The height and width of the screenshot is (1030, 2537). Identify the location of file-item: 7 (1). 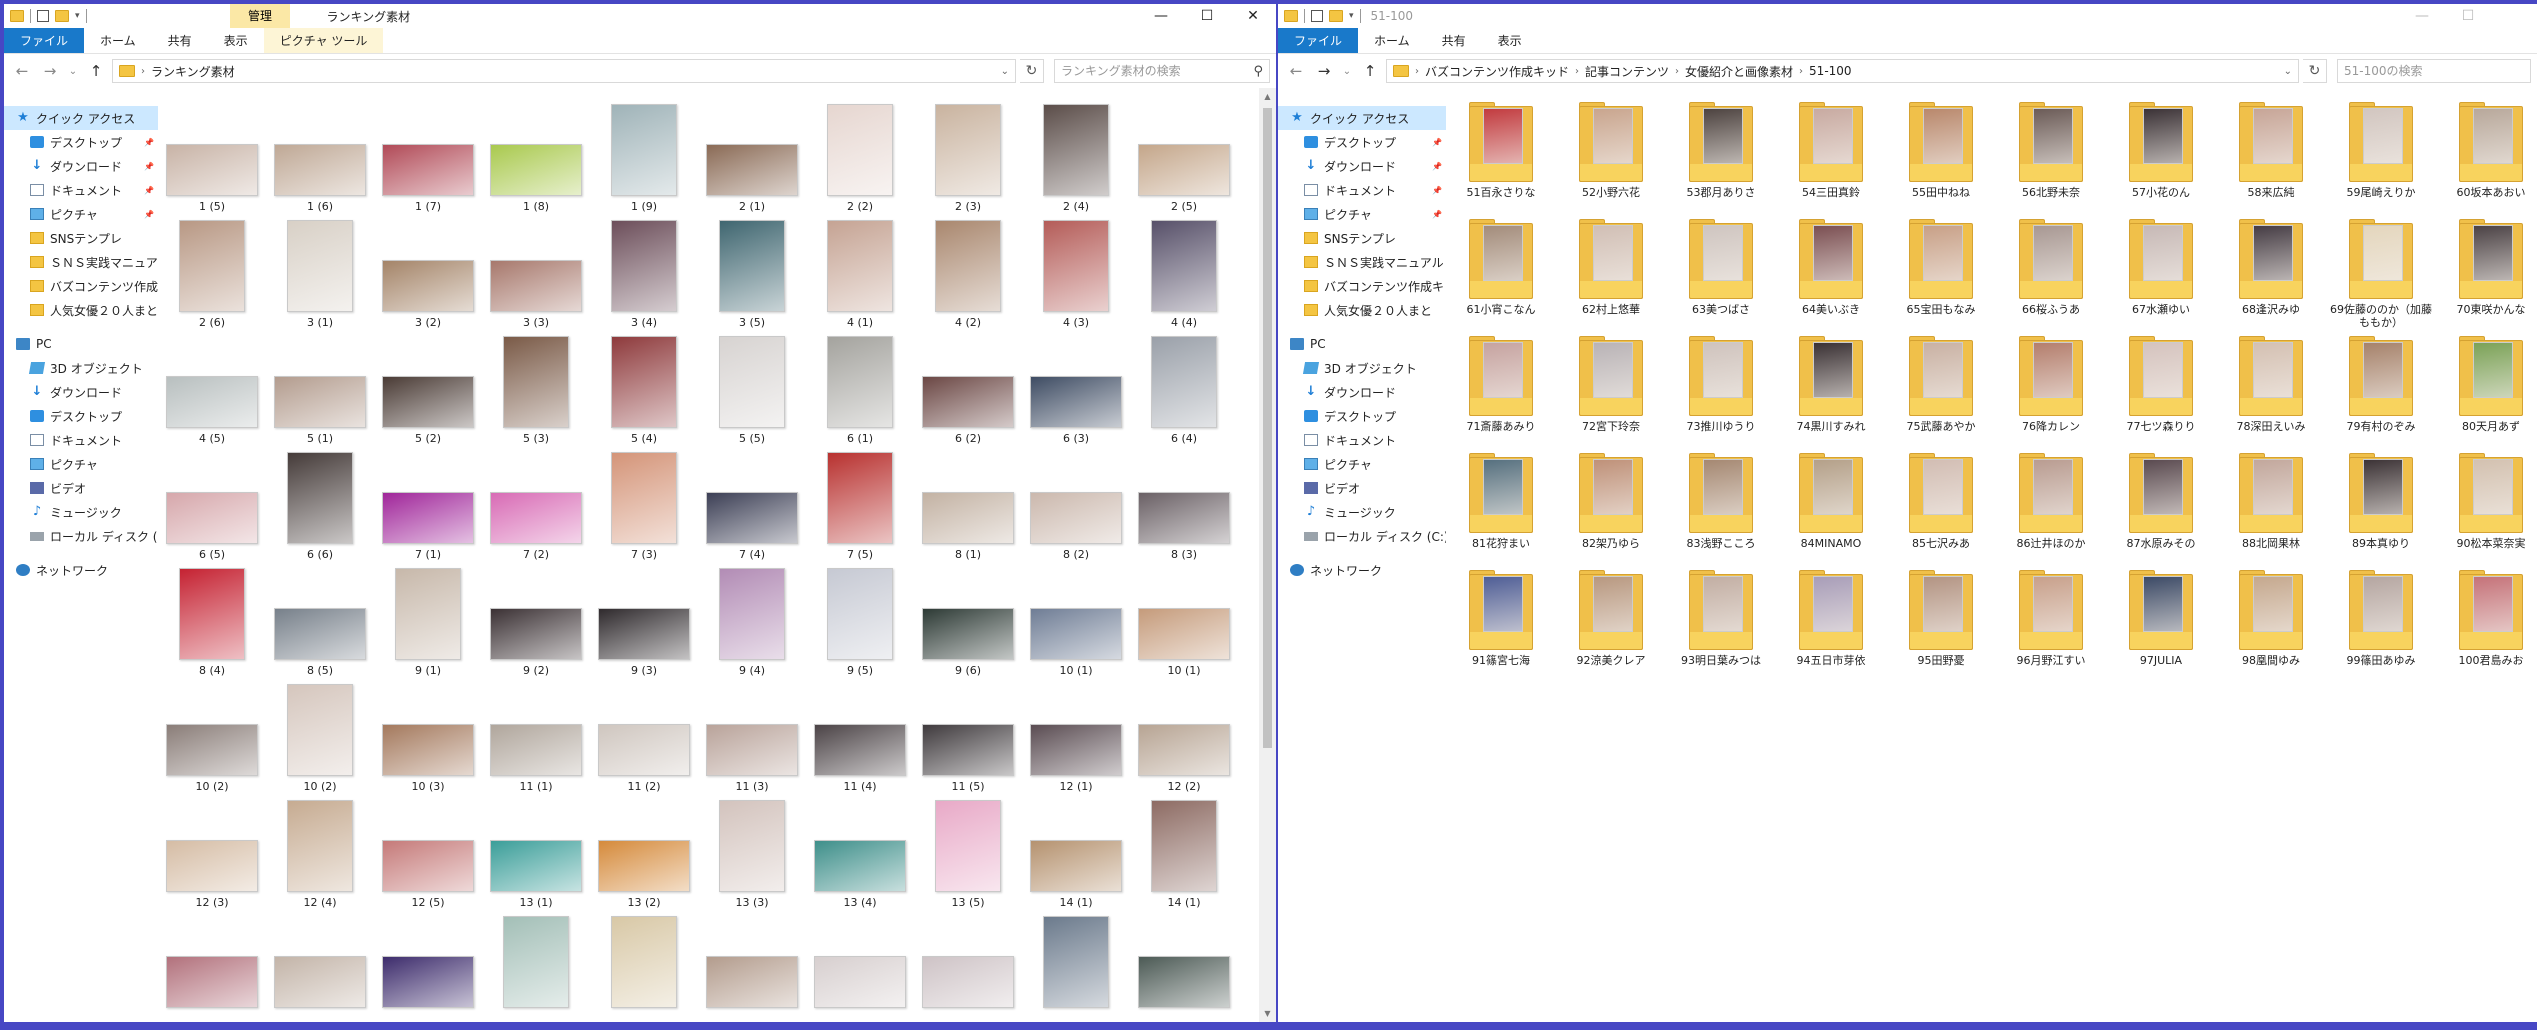
(428, 506).